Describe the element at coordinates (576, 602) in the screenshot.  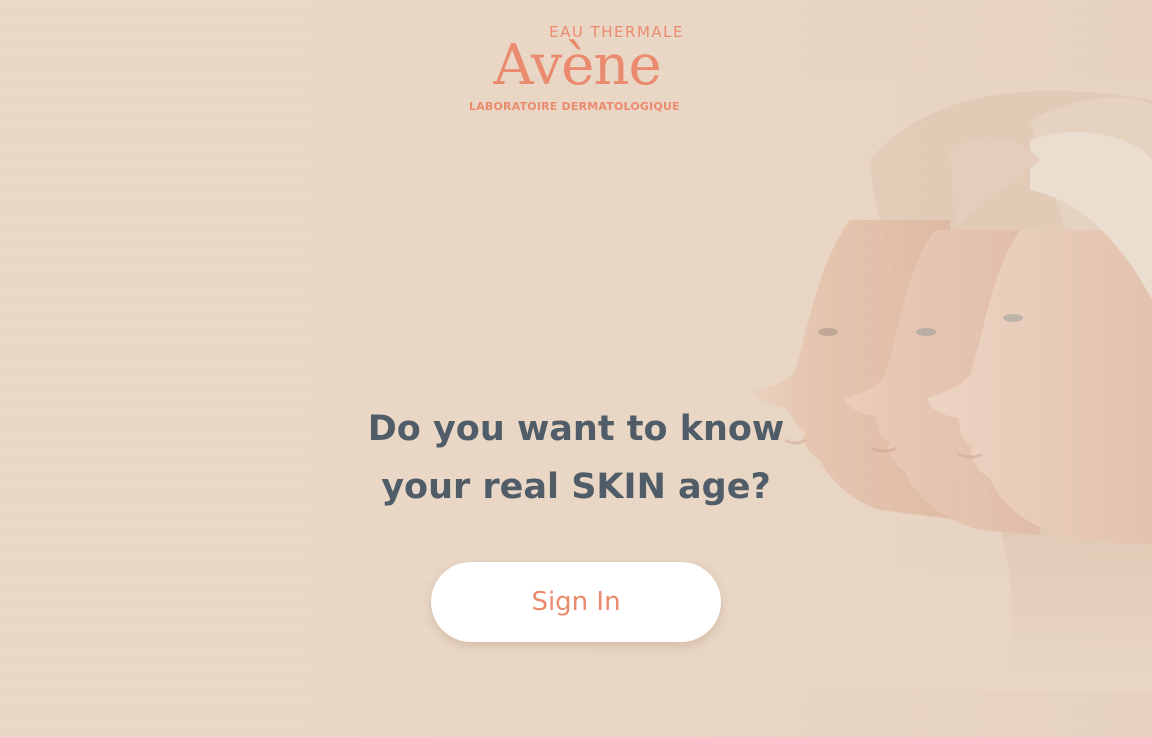
I see `sign-in-button: Sign In` at that location.